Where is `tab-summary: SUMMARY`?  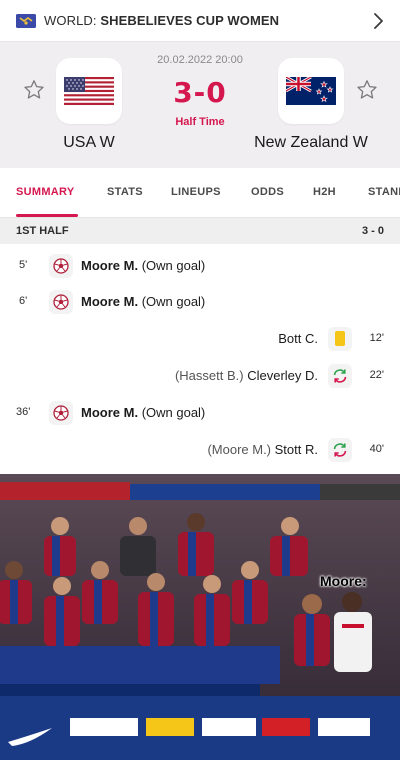
tab-summary: SUMMARY is located at coordinates (45, 192).